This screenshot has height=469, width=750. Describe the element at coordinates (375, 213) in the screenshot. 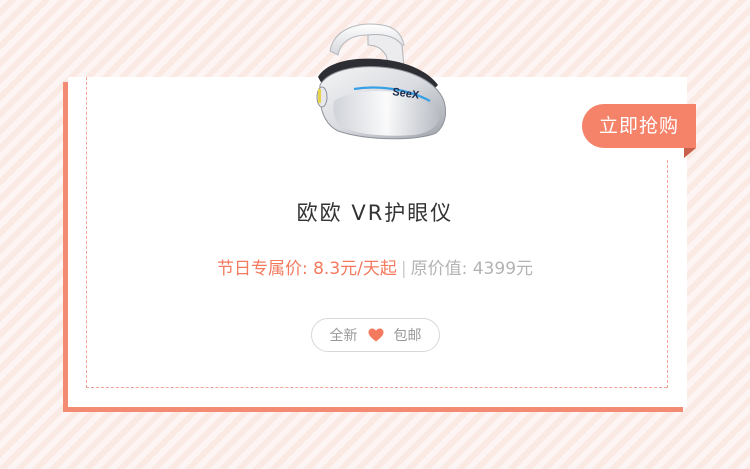

I see `product-title: 欧欧 VR护眼仪` at that location.